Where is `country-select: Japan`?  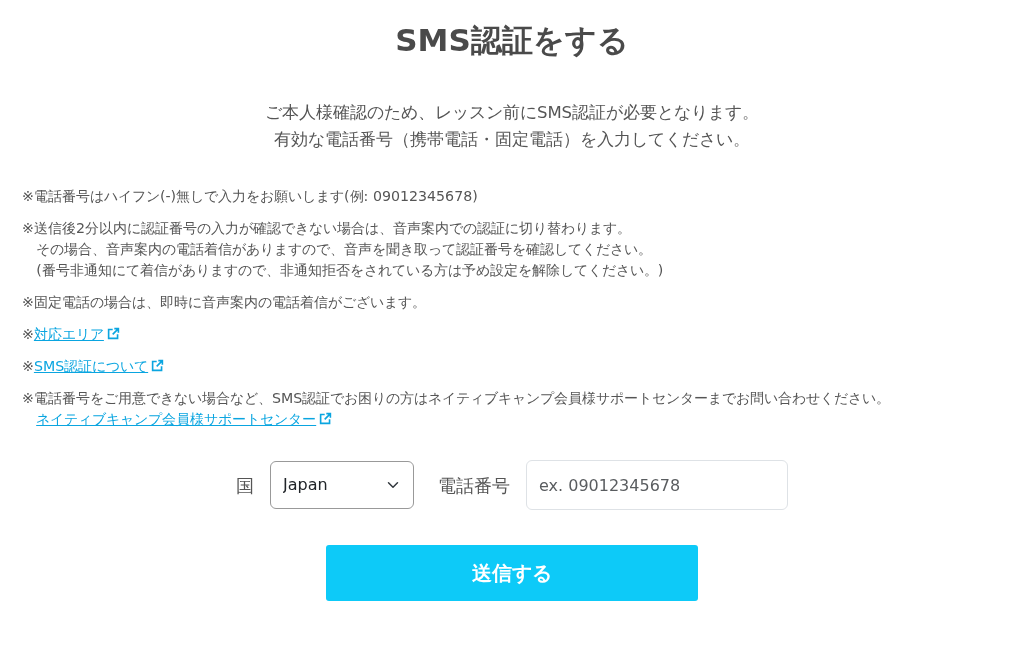
country-select: Japan is located at coordinates (342, 485).